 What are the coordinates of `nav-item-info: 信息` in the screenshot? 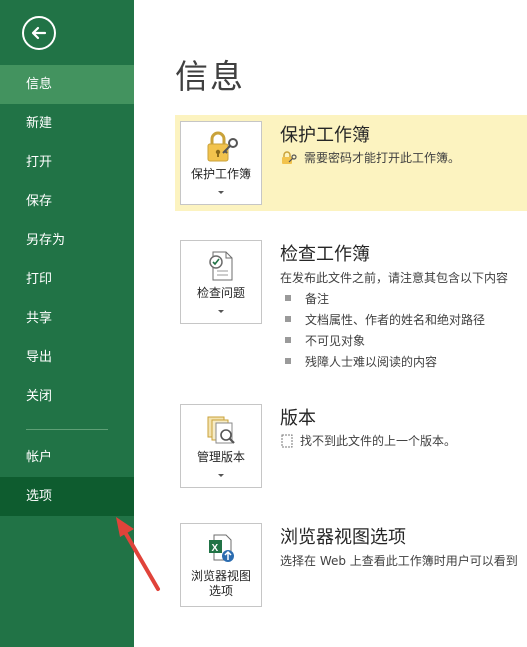 It's located at (67, 84).